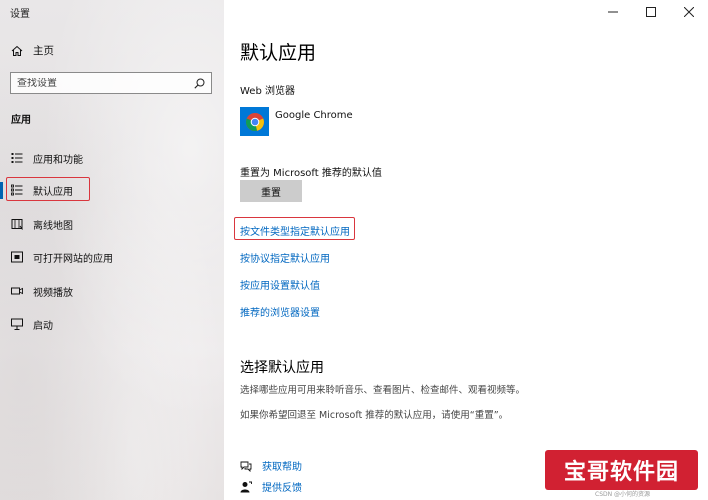 This screenshot has width=708, height=500. I want to click on window-controls, so click(651, 12).